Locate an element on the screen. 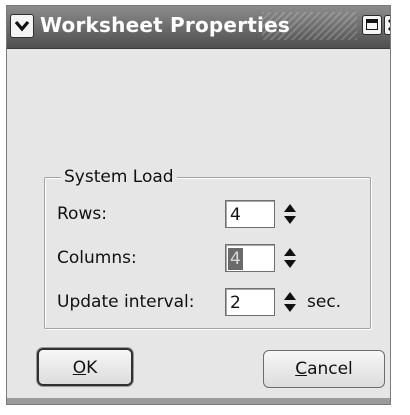 This screenshot has width=410, height=415. window-menu-button is located at coordinates (22, 26).